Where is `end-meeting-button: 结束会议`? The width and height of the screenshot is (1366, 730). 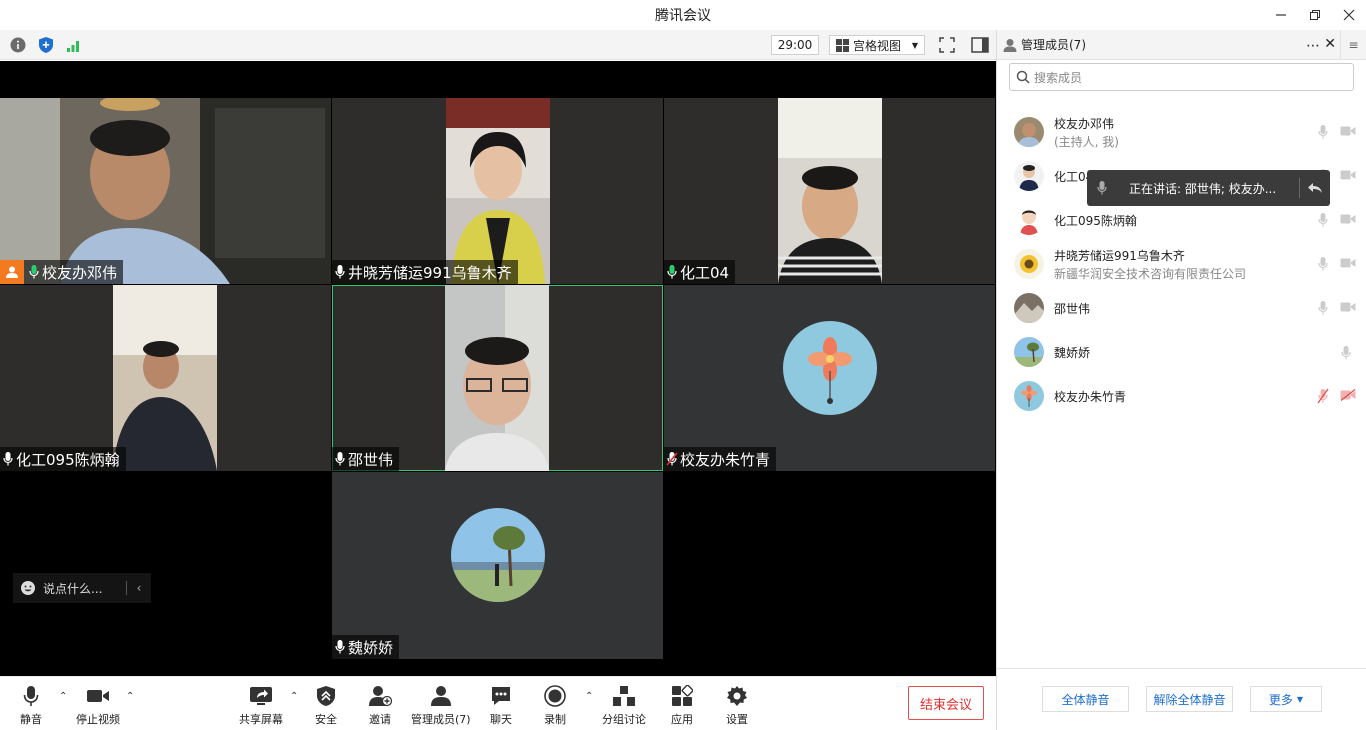
end-meeting-button: 结束会议 is located at coordinates (946, 703).